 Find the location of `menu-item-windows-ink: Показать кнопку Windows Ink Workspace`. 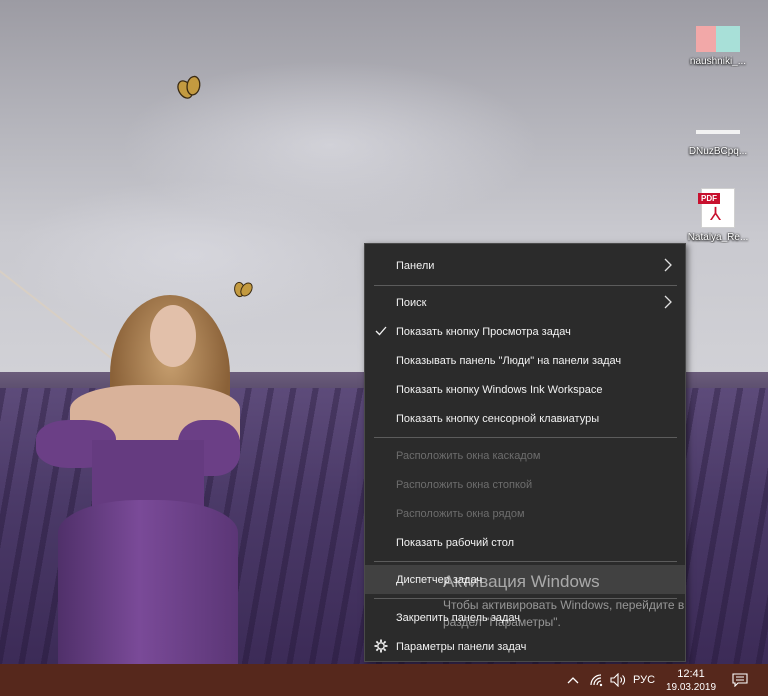

menu-item-windows-ink: Показать кнопку Windows Ink Workspace is located at coordinates (525, 389).